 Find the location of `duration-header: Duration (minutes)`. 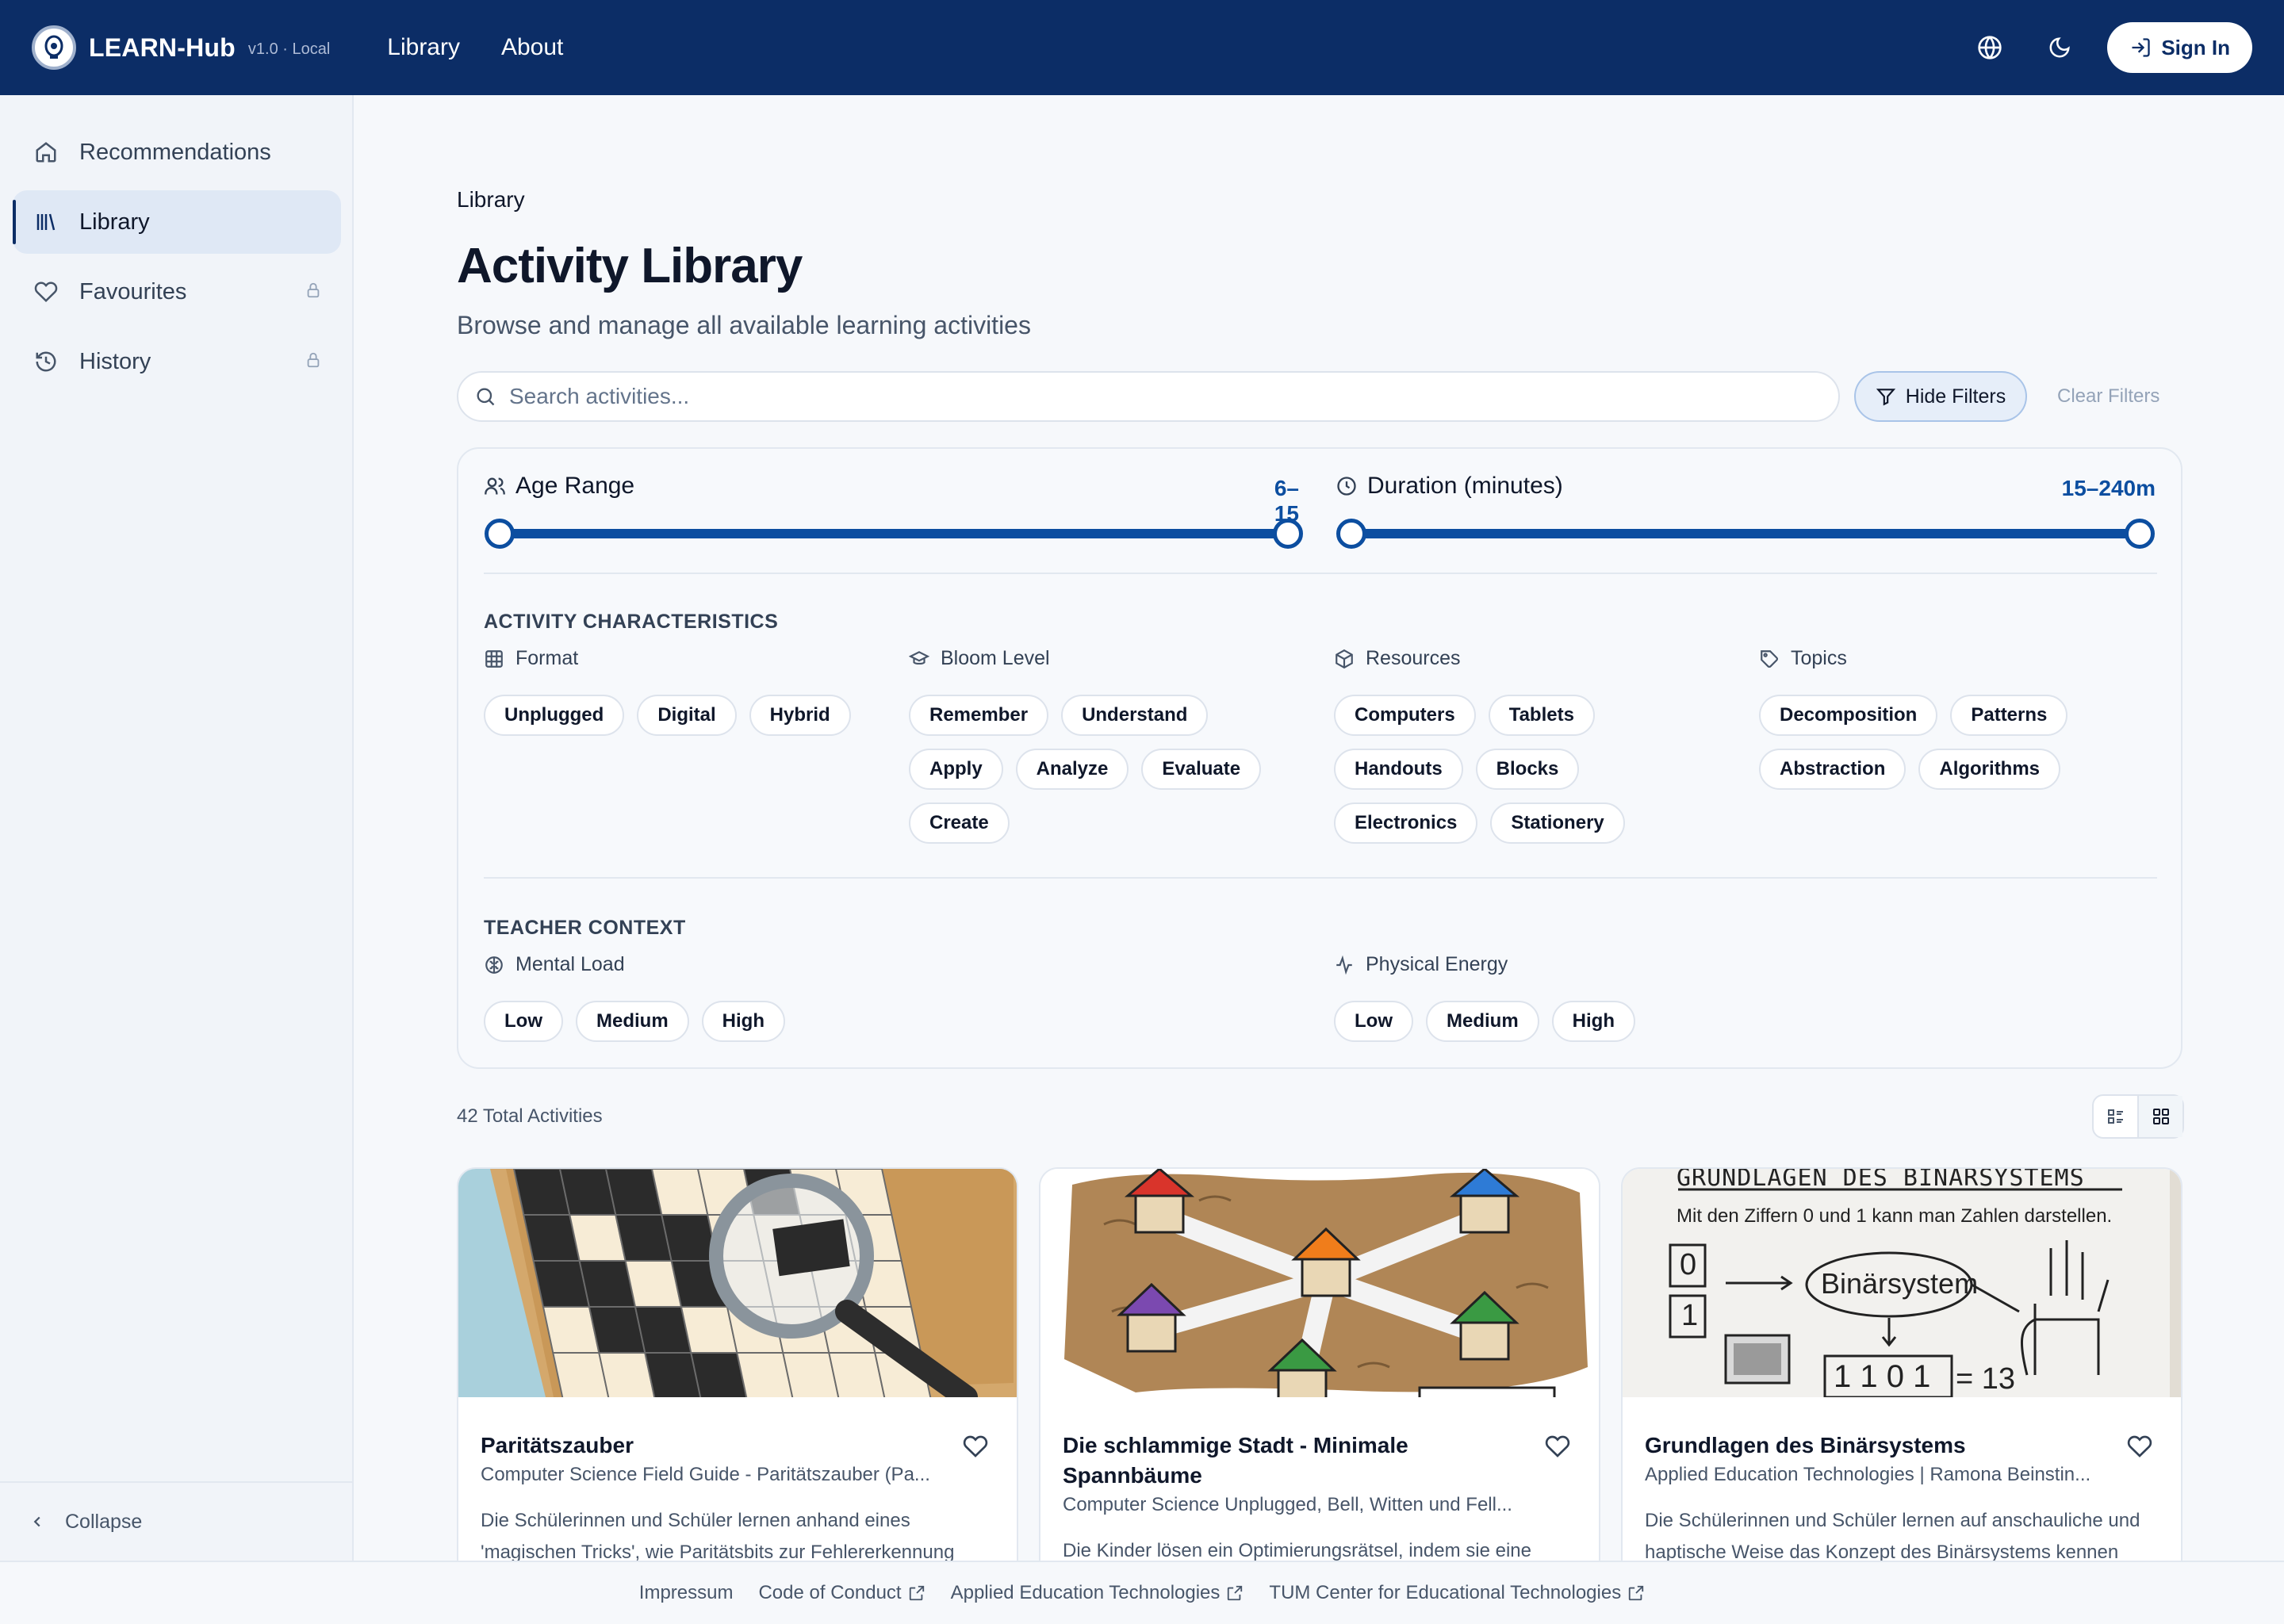

duration-header: Duration (minutes) is located at coordinates (1449, 486).